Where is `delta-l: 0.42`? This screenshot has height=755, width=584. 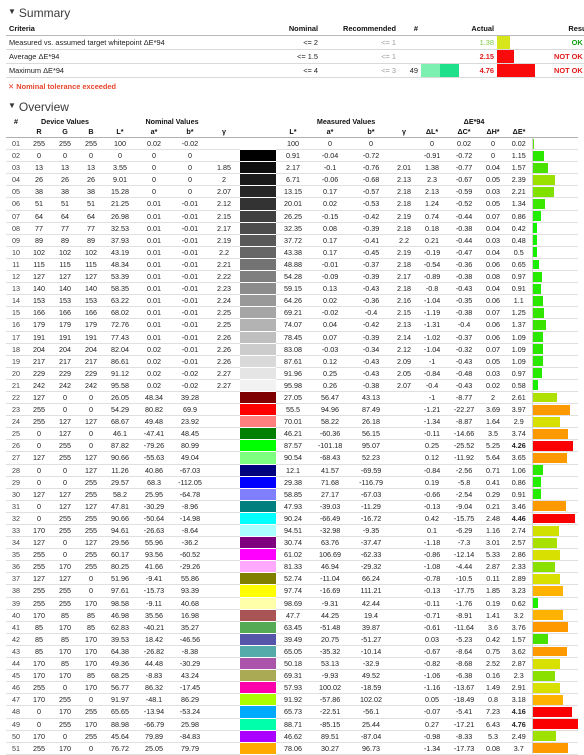 delta-l: 0.42 is located at coordinates (432, 519).